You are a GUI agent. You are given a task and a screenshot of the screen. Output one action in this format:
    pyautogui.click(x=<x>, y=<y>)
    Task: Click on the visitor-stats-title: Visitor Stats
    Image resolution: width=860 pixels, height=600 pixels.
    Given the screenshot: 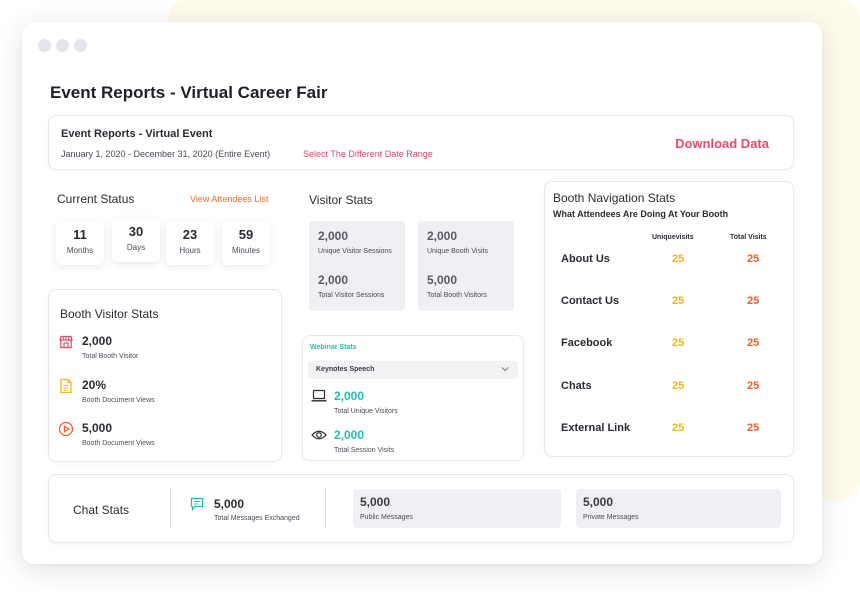 What is the action you would take?
    pyautogui.click(x=341, y=200)
    